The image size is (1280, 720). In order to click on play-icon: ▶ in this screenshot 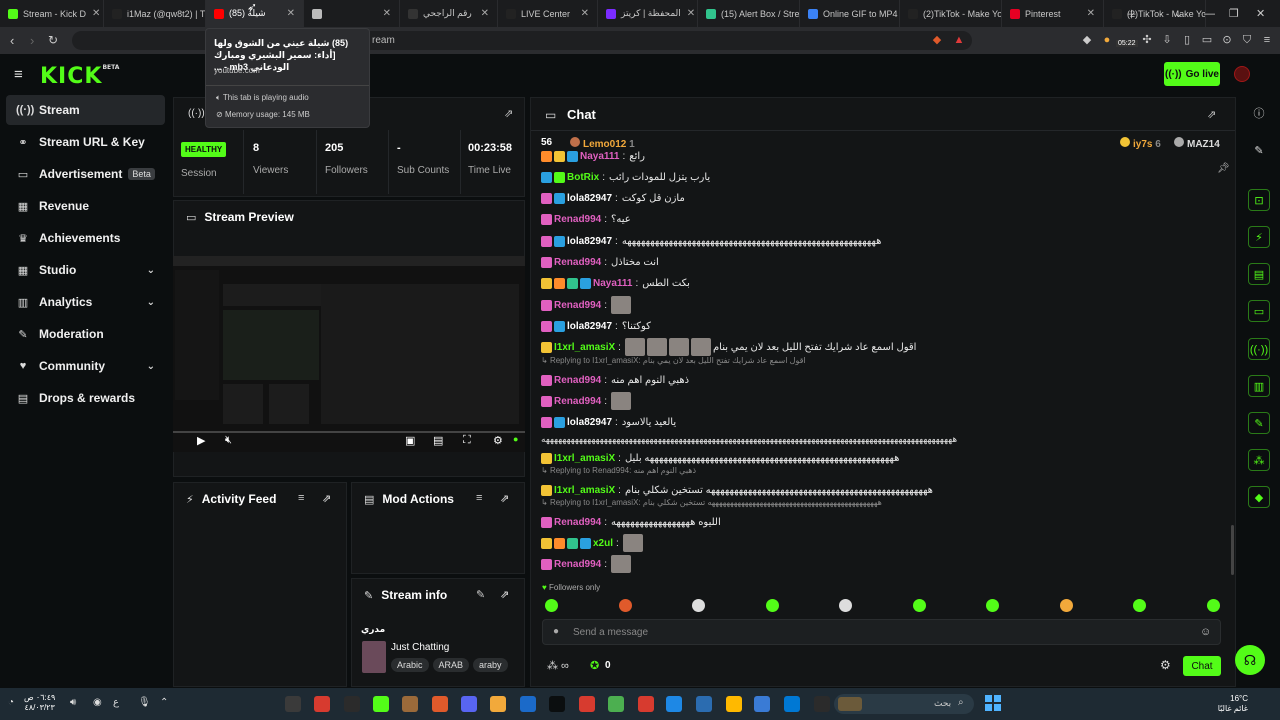, I will do `click(201, 440)`.